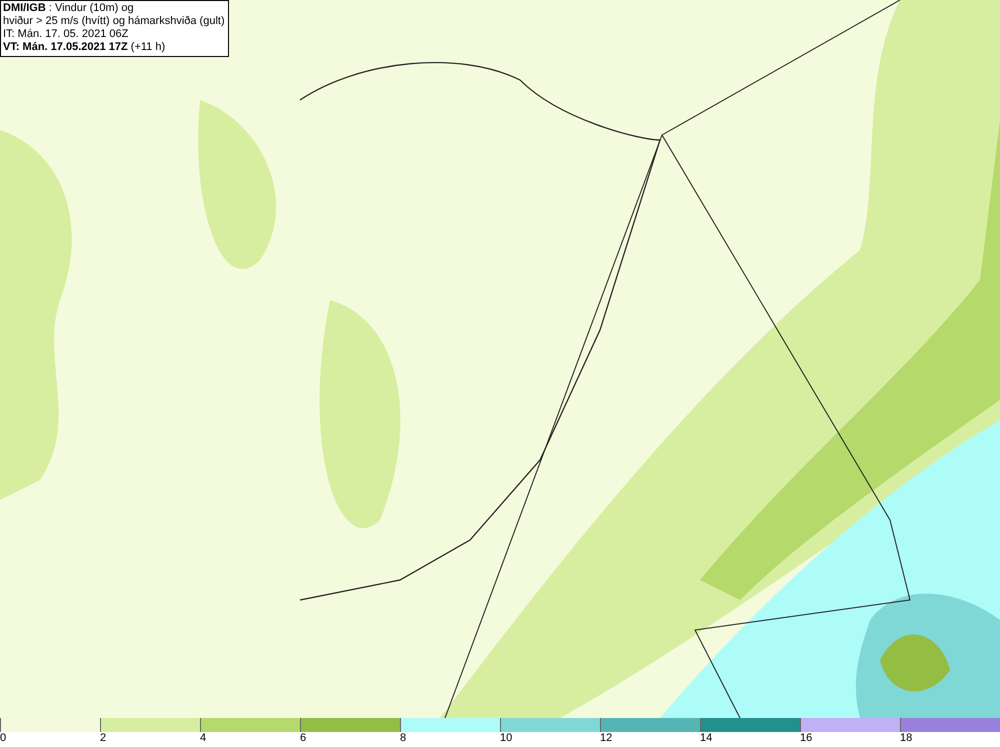 Image resolution: width=1000 pixels, height=747 pixels. What do you see at coordinates (505, 738) in the screenshot?
I see `legend-label: 10` at bounding box center [505, 738].